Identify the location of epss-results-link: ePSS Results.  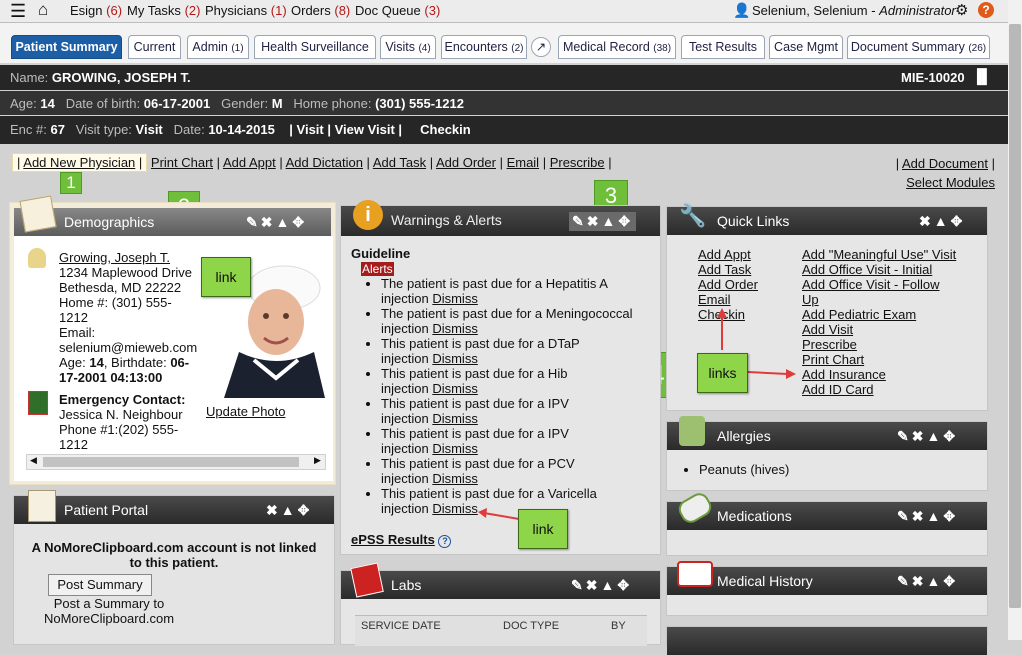
(393, 539).